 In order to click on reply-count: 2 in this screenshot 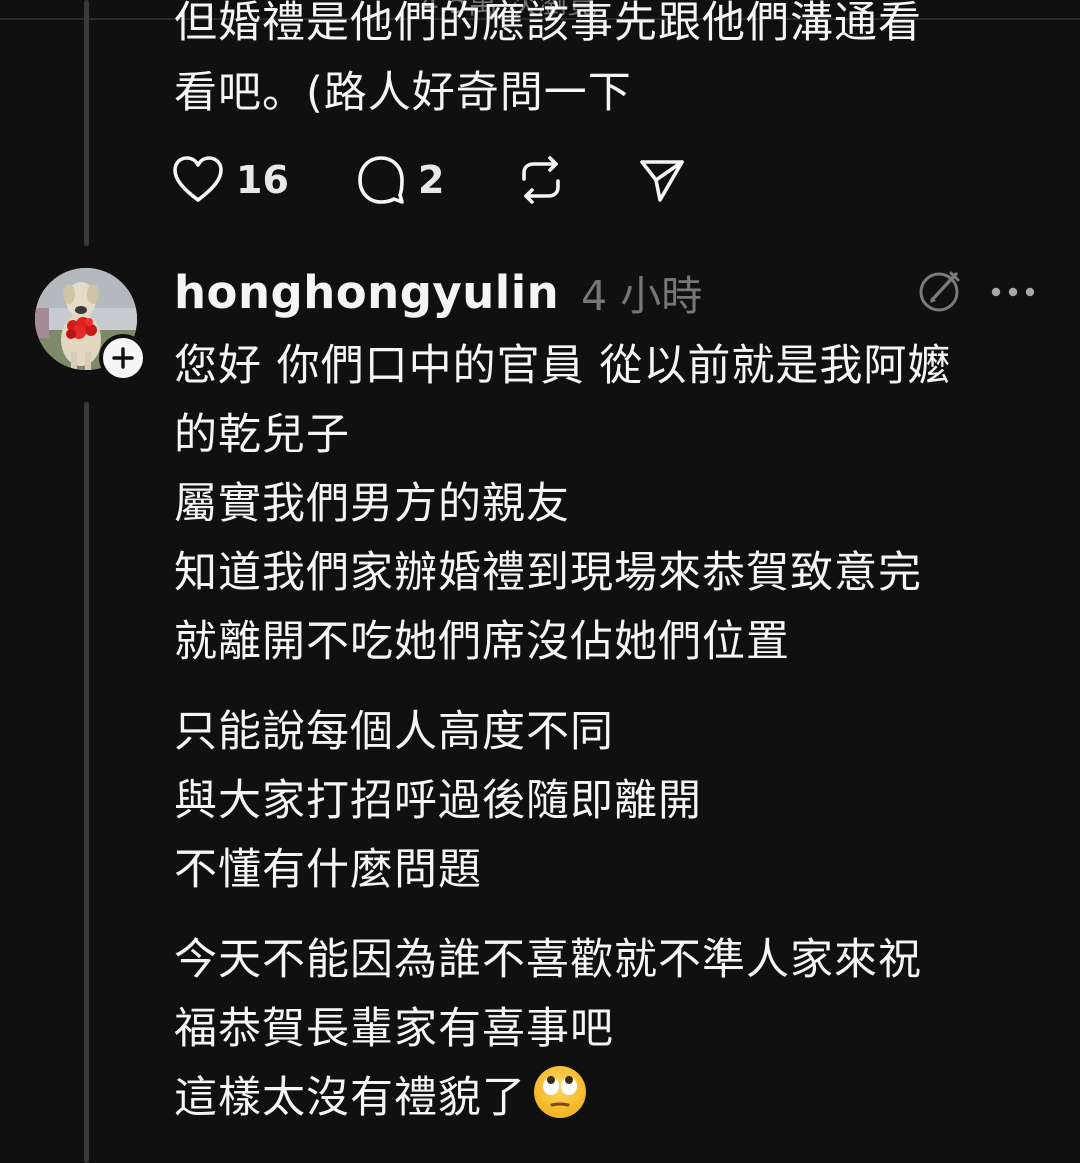, I will do `click(431, 180)`.